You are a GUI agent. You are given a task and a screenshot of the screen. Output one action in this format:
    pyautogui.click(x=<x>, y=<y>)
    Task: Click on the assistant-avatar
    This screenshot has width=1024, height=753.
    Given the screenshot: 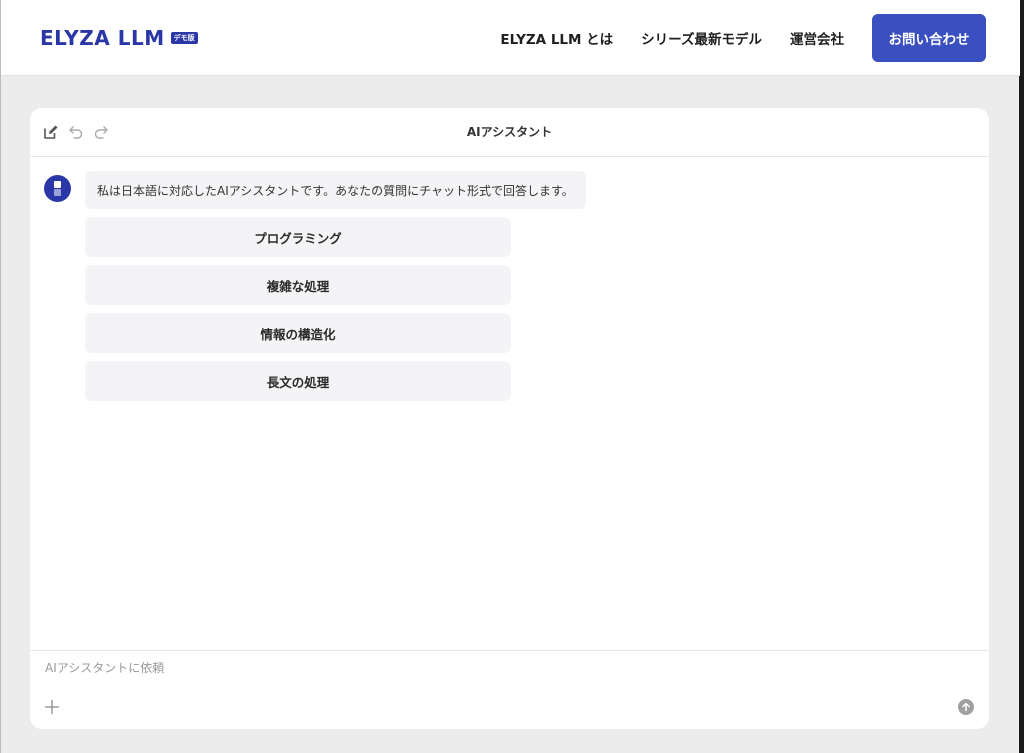 What is the action you would take?
    pyautogui.click(x=57, y=188)
    